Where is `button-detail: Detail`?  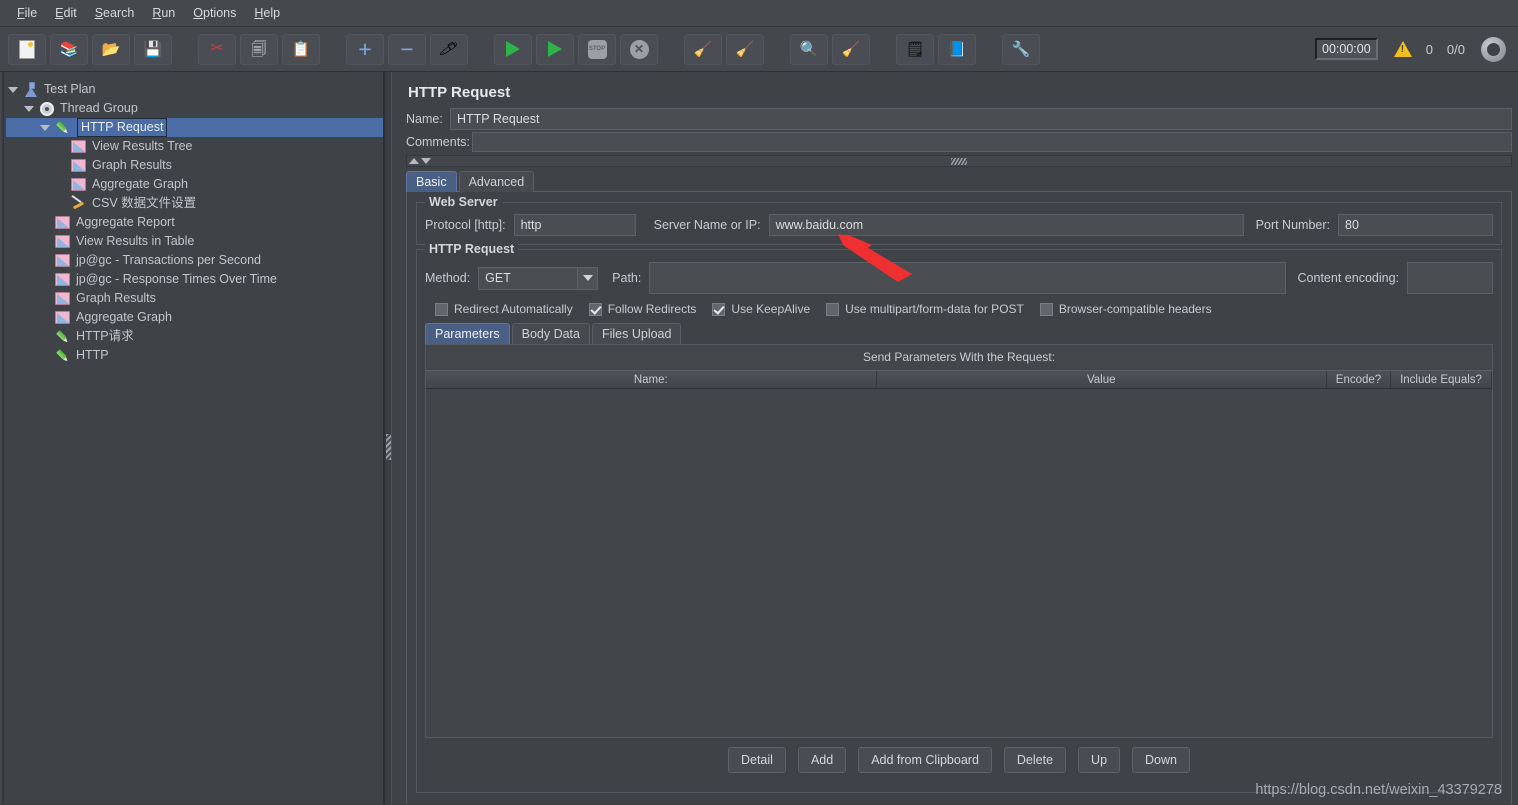 button-detail: Detail is located at coordinates (756, 760).